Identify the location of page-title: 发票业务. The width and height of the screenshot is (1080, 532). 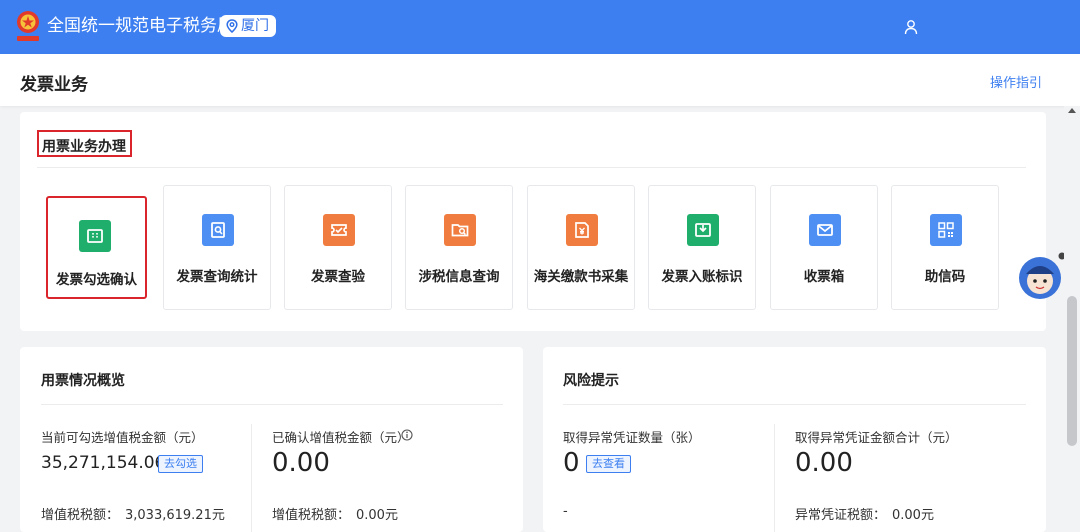
(54, 85).